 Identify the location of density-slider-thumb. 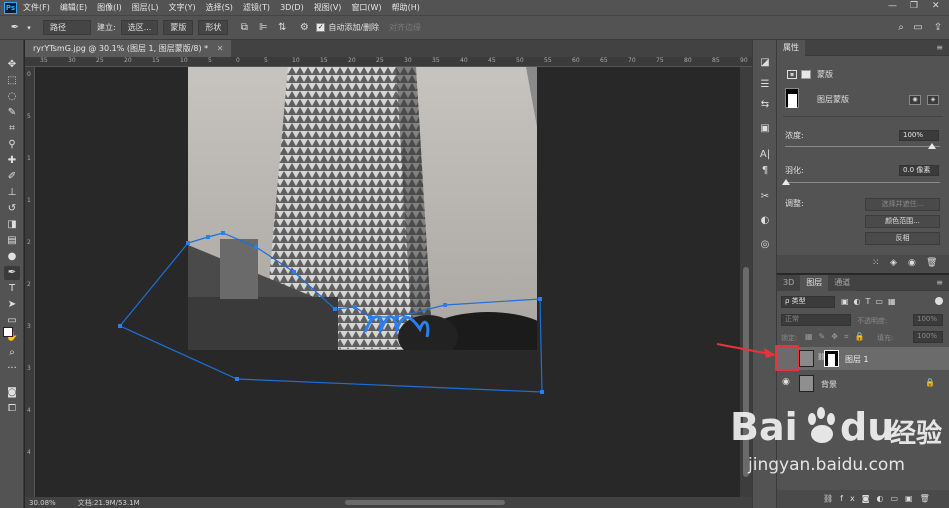
(932, 146).